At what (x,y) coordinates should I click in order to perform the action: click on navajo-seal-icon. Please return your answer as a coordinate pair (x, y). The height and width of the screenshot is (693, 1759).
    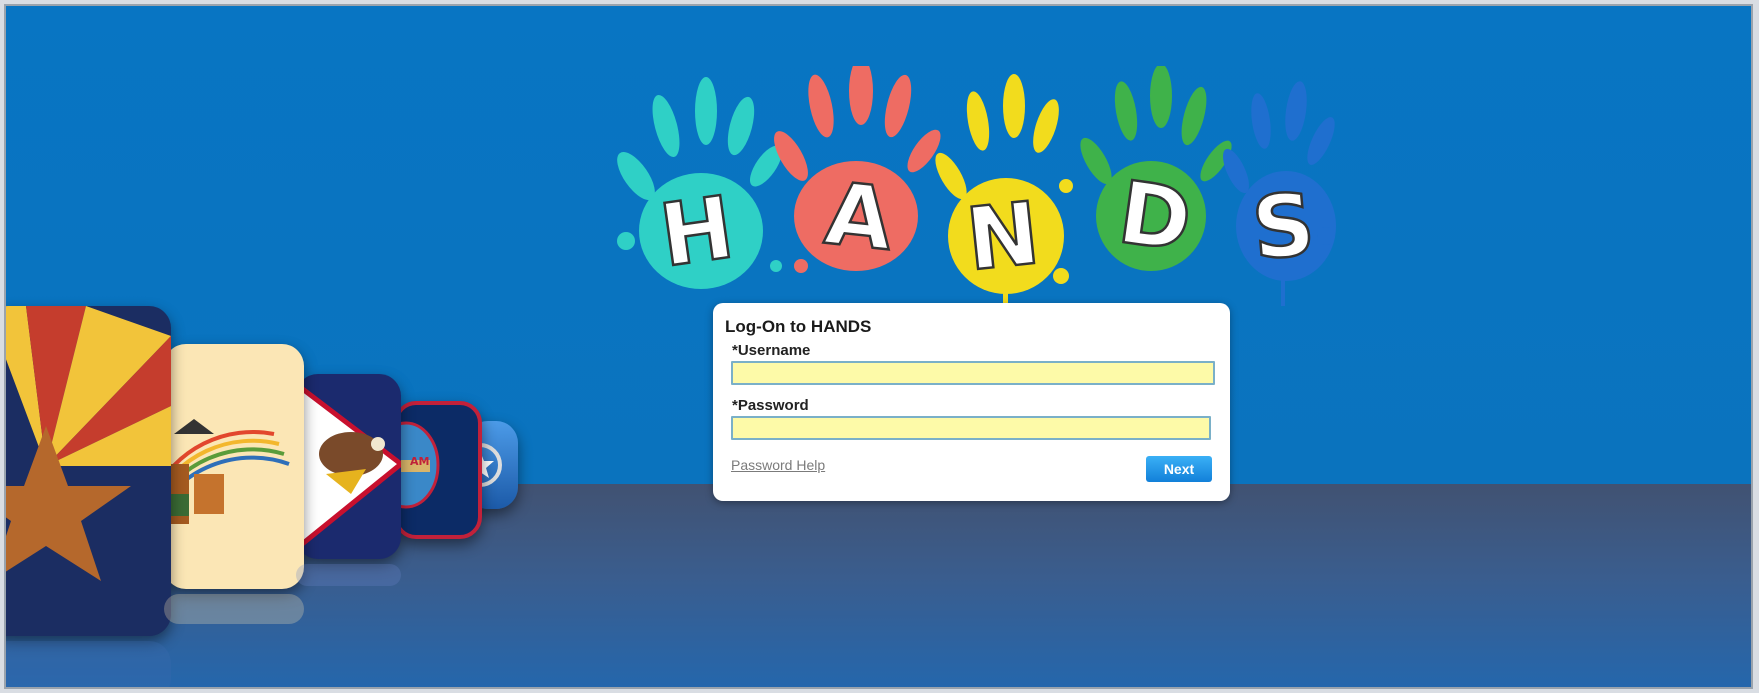
    Looking at the image, I should click on (234, 466).